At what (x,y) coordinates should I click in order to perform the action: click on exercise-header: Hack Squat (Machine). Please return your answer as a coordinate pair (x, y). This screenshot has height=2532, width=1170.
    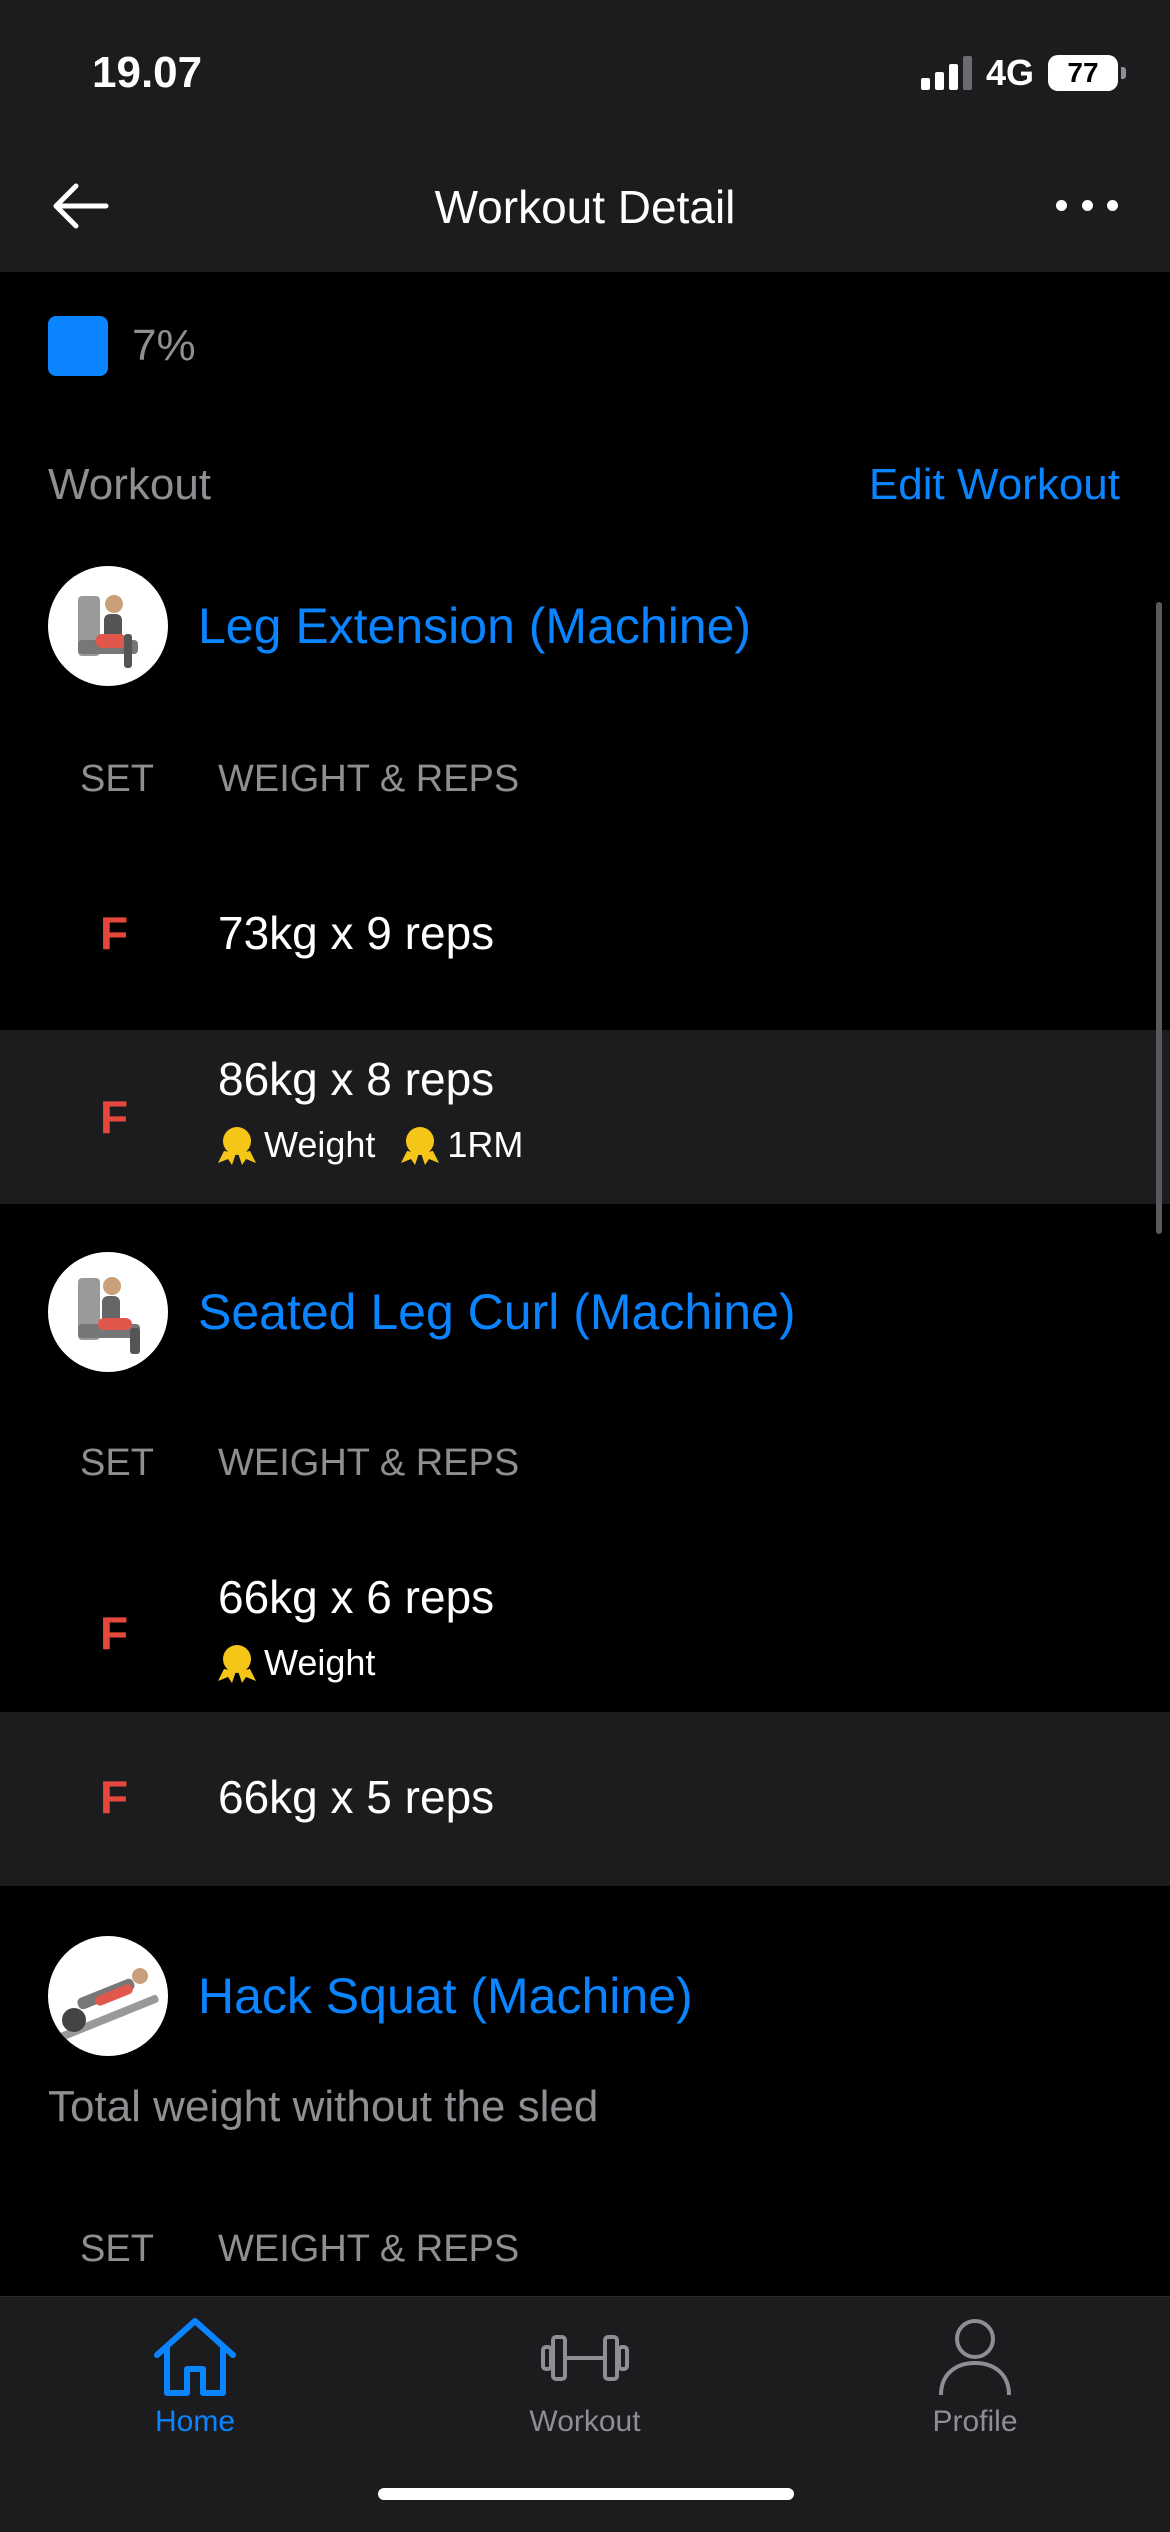
    Looking at the image, I should click on (370, 1996).